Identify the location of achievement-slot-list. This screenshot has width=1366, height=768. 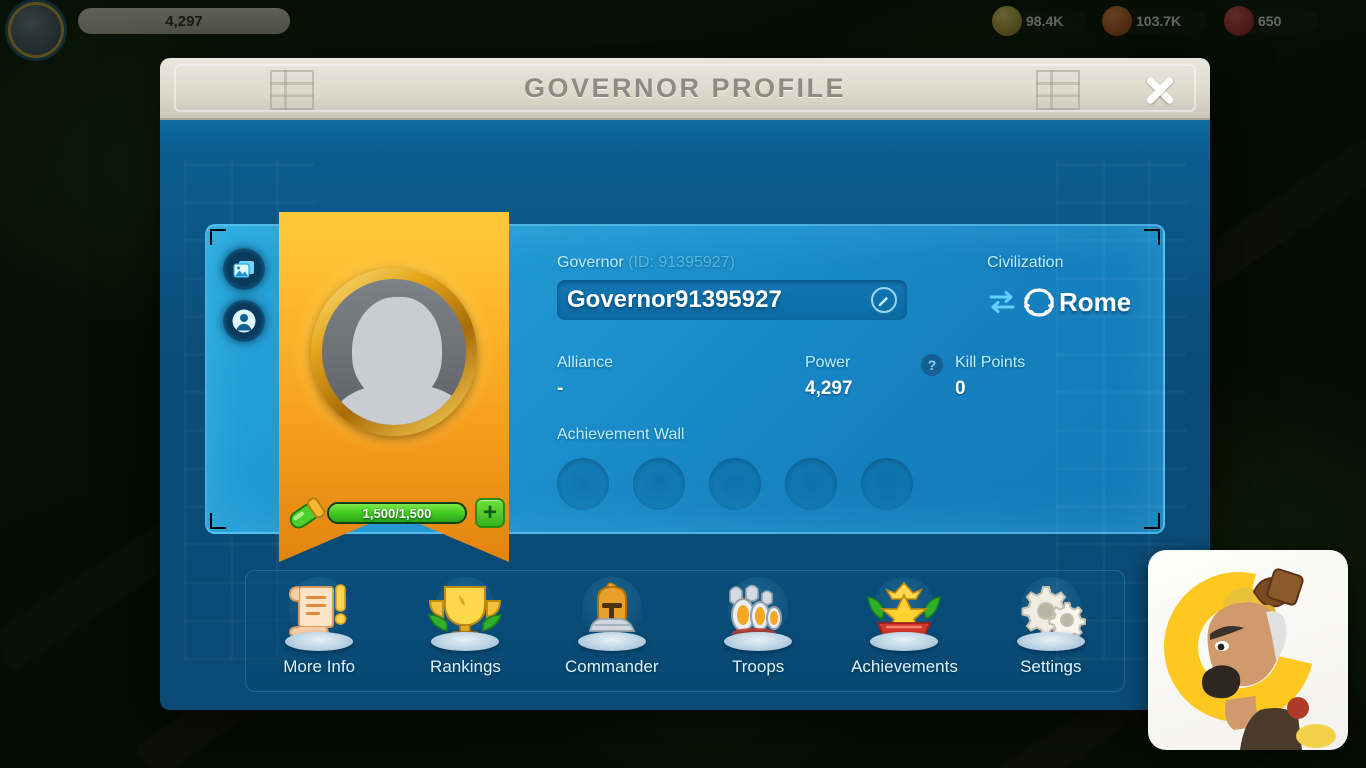
(735, 484).